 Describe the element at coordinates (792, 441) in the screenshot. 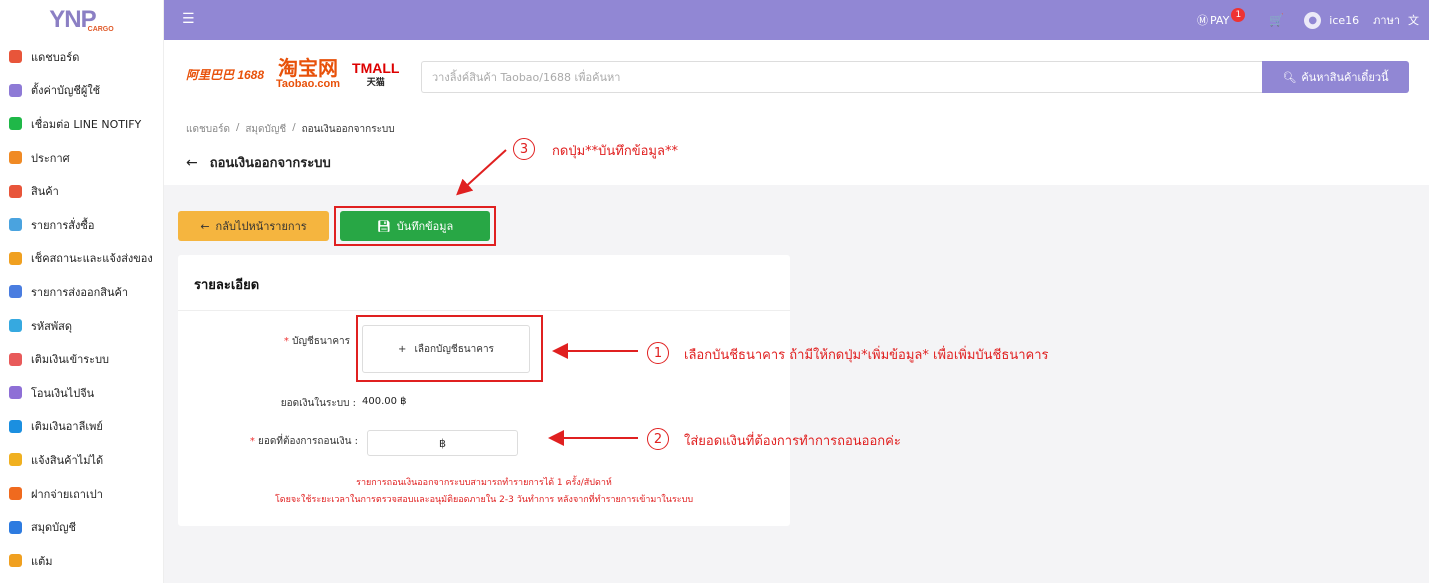

I see `annotation-2-text: ใส่ยอดแงินที่ต้องการทำการถอนออกค่ะ` at that location.